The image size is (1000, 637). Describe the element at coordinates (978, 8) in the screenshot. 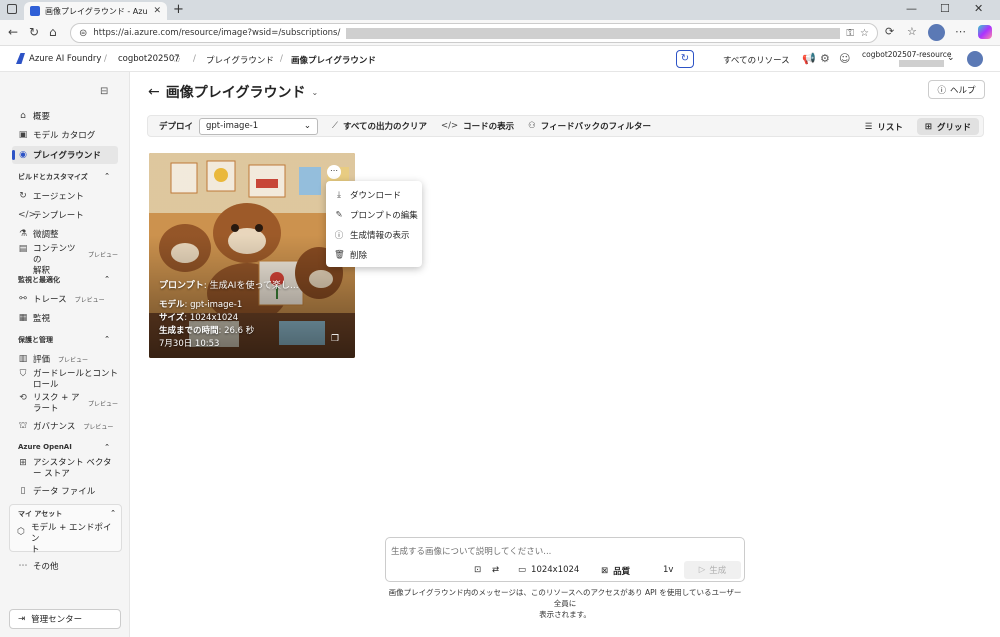

I see `close-window-icon: ✕` at that location.